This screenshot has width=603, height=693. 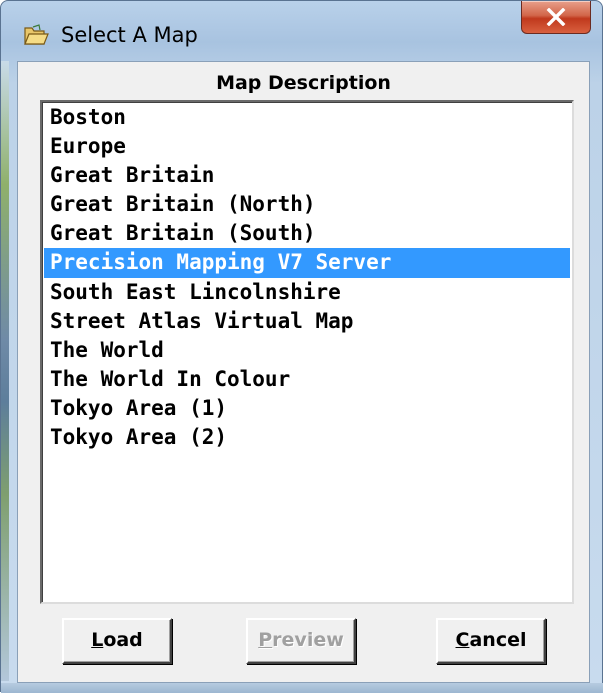 I want to click on list-item: The World, so click(x=307, y=350).